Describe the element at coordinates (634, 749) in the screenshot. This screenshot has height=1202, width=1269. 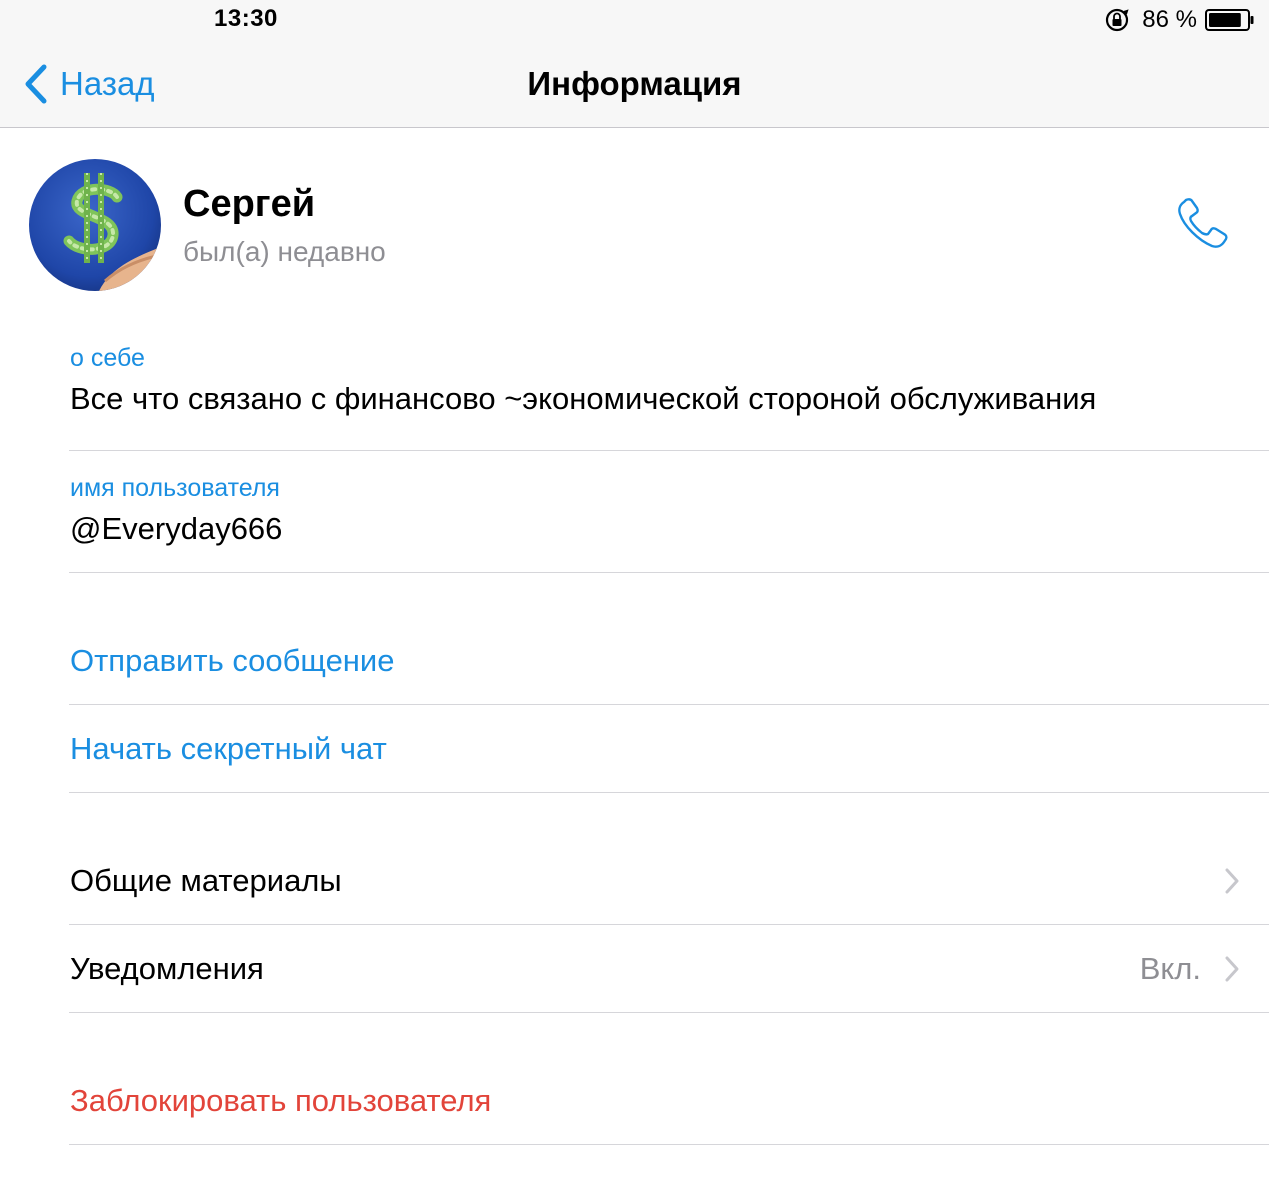
I see `secret-chat-button: Начать секретный чат` at that location.